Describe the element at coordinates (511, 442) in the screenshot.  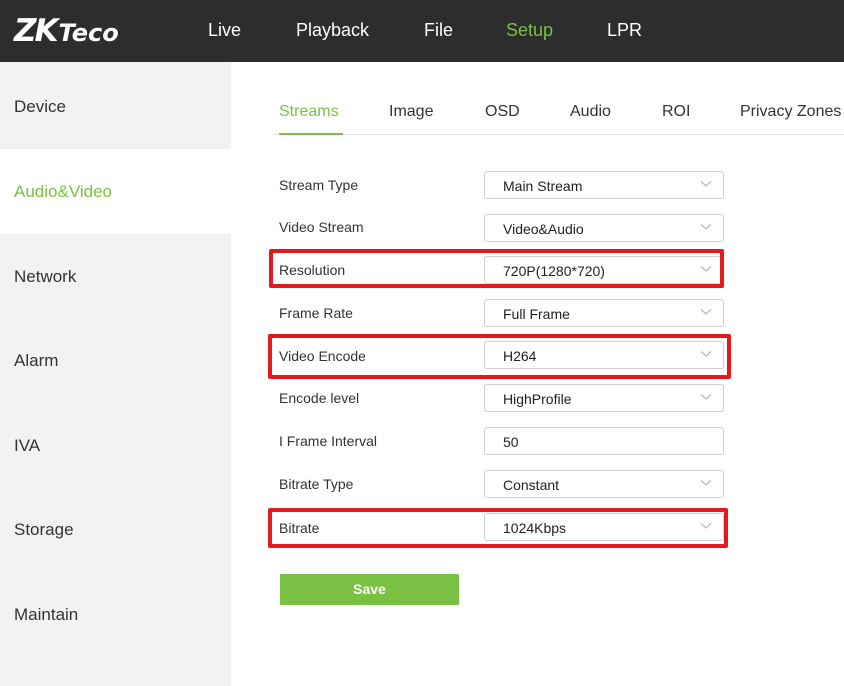
I see `i-frame-interval-value: 50` at that location.